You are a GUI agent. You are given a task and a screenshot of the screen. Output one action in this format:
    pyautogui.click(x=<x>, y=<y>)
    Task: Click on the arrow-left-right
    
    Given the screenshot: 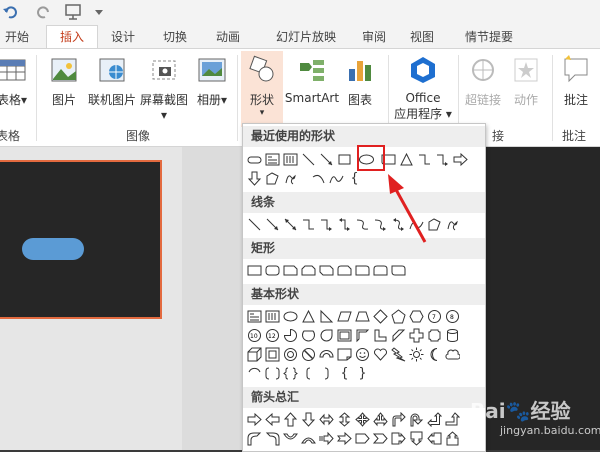 What is the action you would take?
    pyautogui.click(x=326, y=419)
    